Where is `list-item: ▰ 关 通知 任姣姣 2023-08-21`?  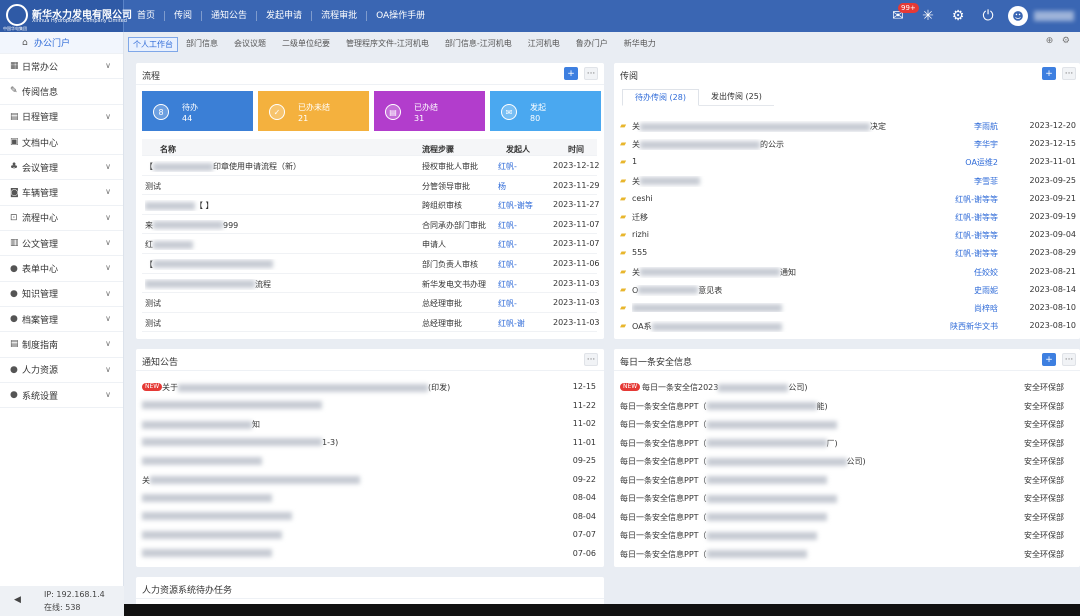
list-item: ▰ 关 通知 任姣姣 2023-08-21 is located at coordinates (846, 272).